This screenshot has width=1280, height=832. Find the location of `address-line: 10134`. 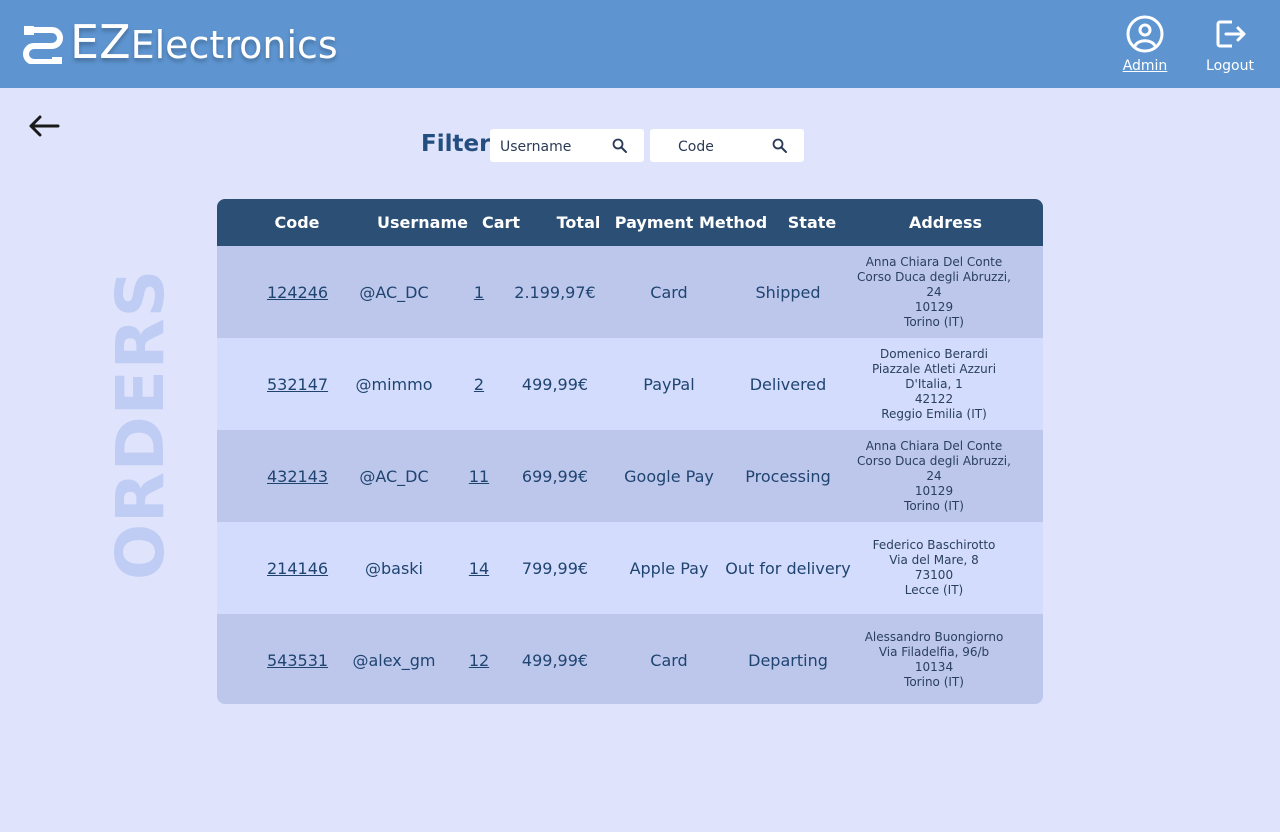

address-line: 10134 is located at coordinates (934, 667).